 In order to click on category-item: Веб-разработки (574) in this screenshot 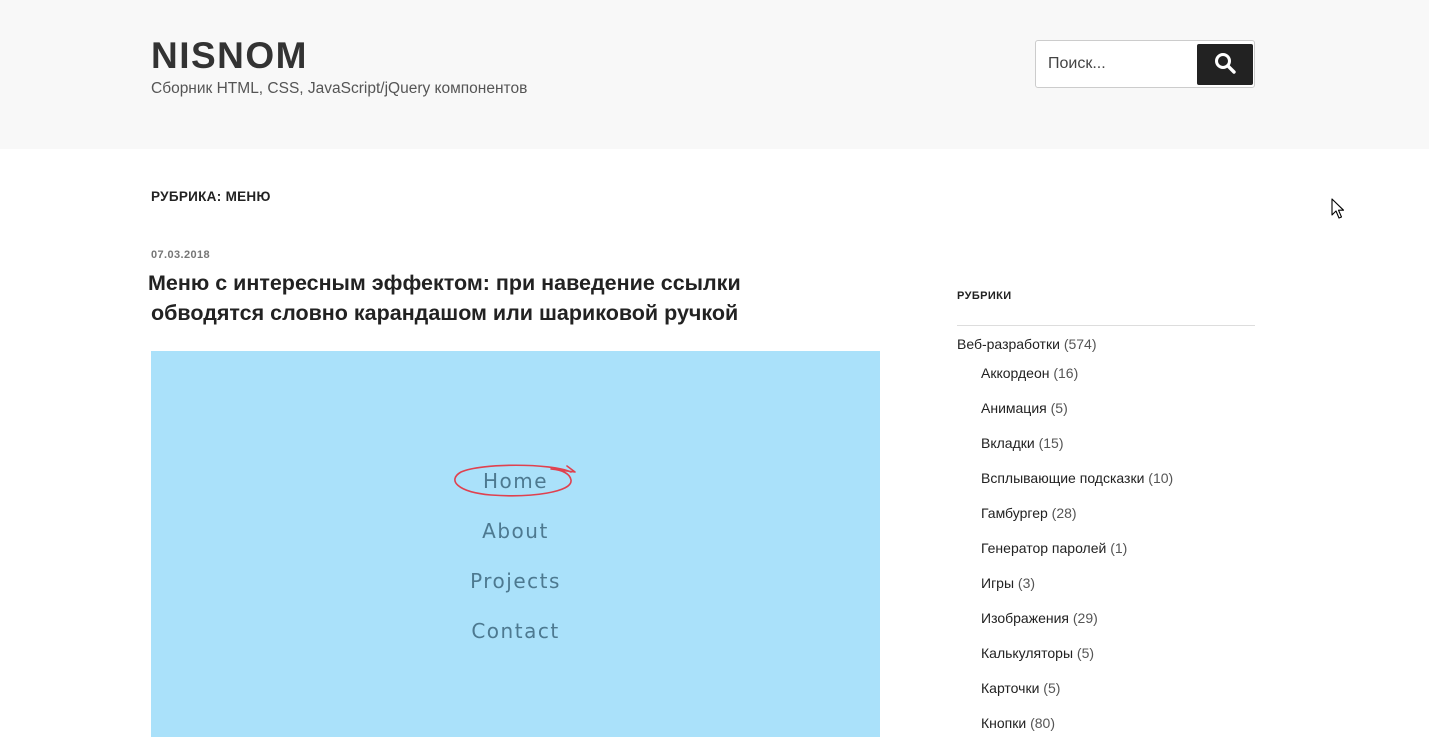, I will do `click(1027, 344)`.